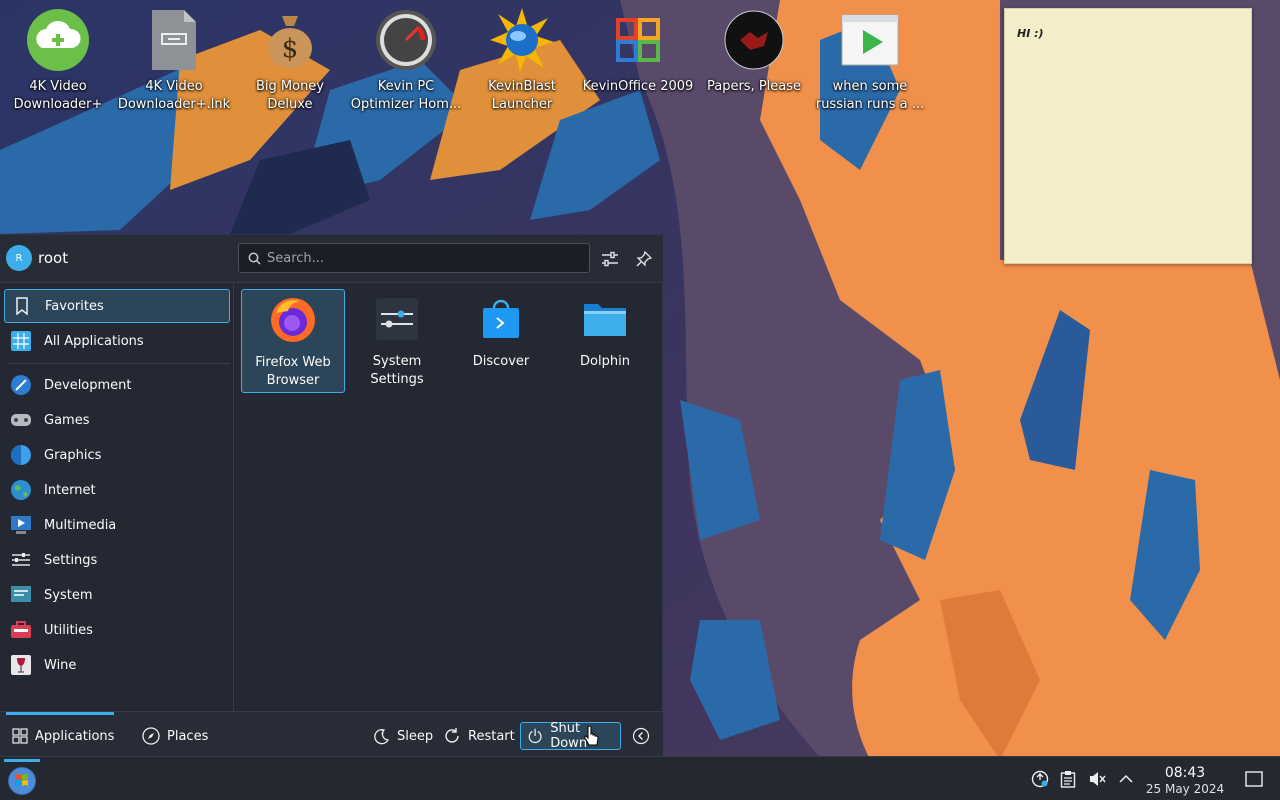 The image size is (1280, 800). I want to click on clock-time: 08:43, so click(1185, 773).